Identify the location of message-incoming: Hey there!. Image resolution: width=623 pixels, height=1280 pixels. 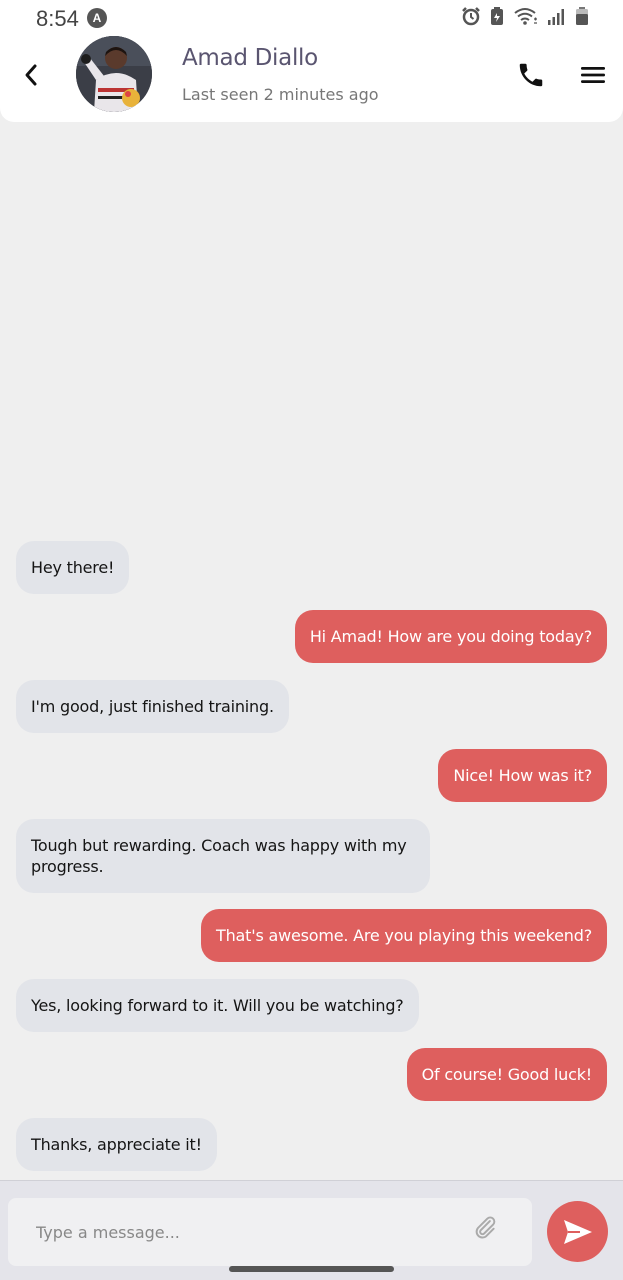
(73, 567).